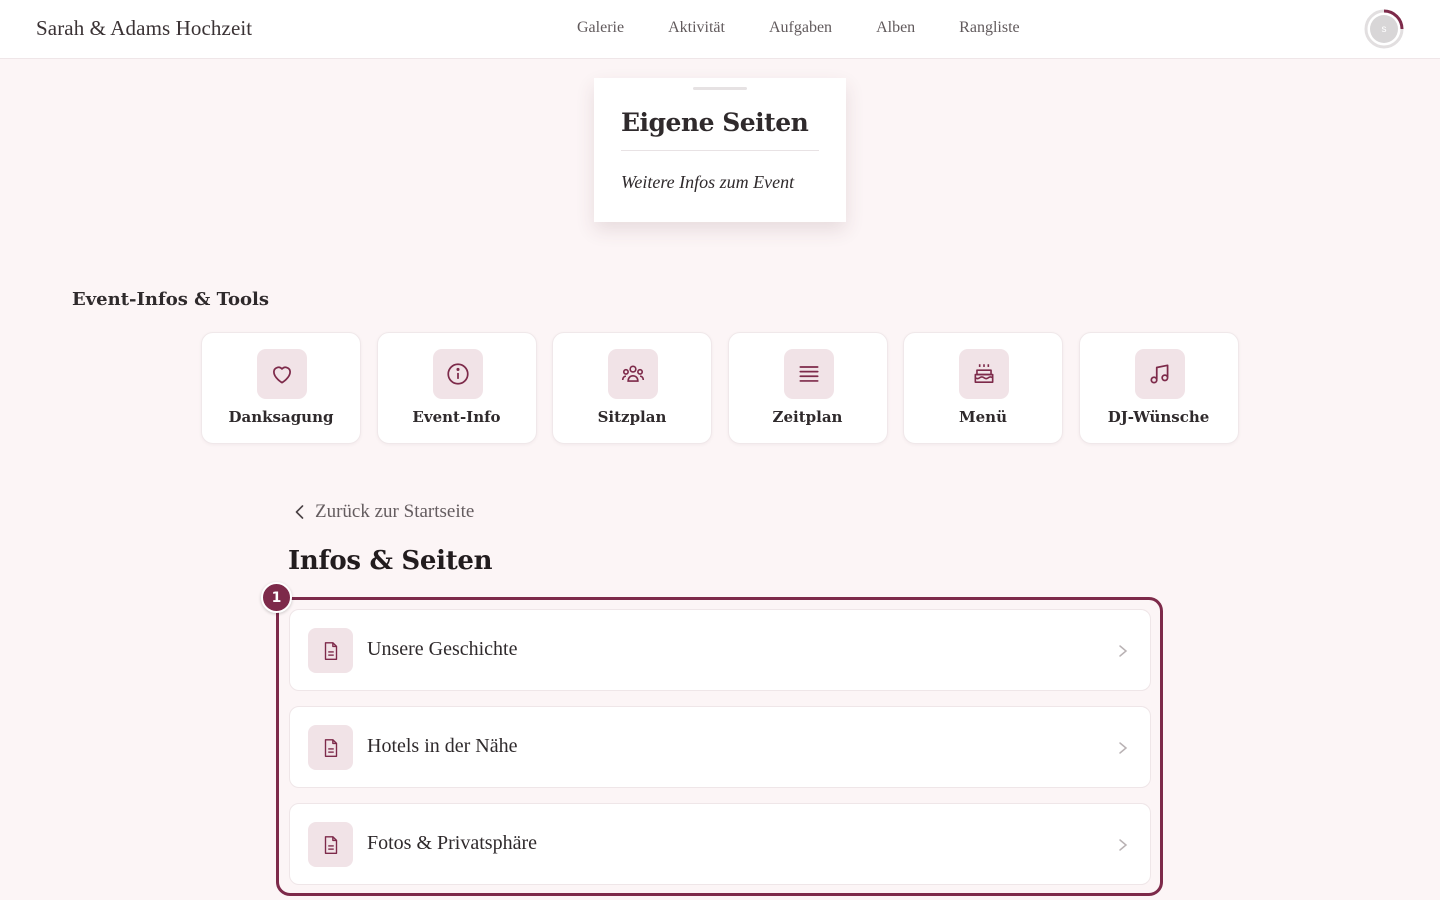 Image resolution: width=1440 pixels, height=900 pixels. Describe the element at coordinates (281, 417) in the screenshot. I see `tool-label: Danksagung` at that location.